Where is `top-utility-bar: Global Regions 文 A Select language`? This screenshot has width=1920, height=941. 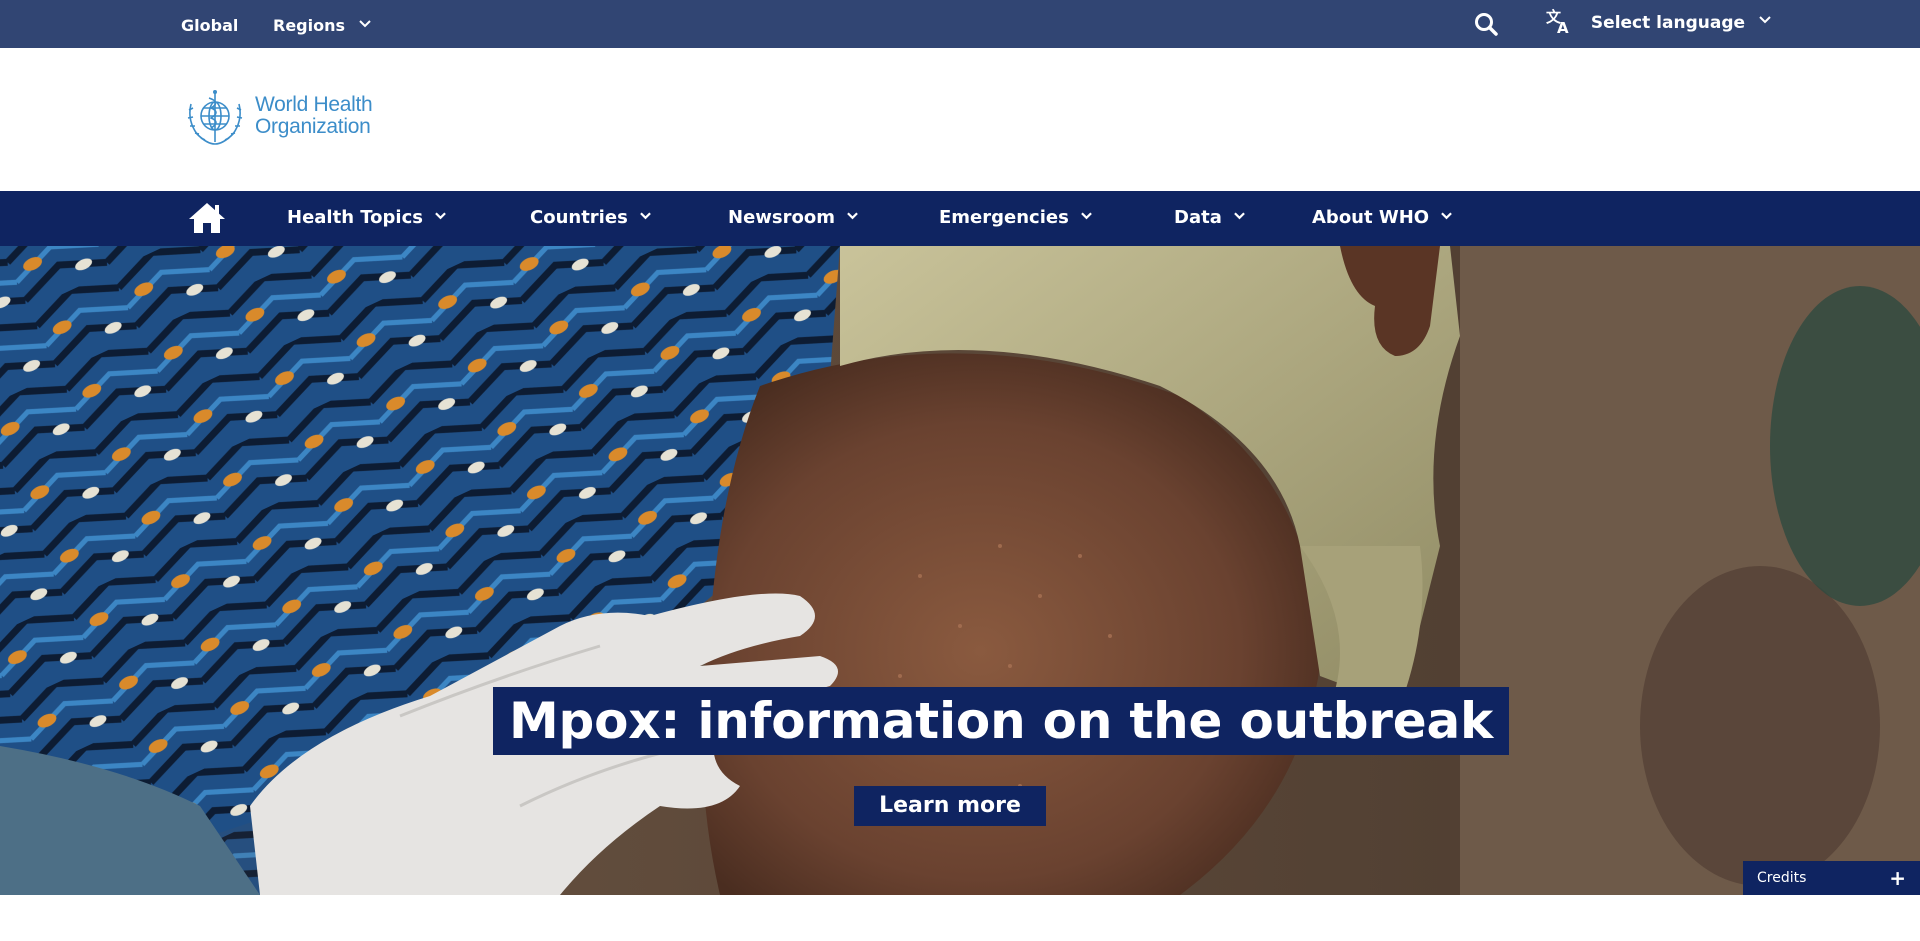
top-utility-bar: Global Regions 文 A Select language is located at coordinates (960, 24).